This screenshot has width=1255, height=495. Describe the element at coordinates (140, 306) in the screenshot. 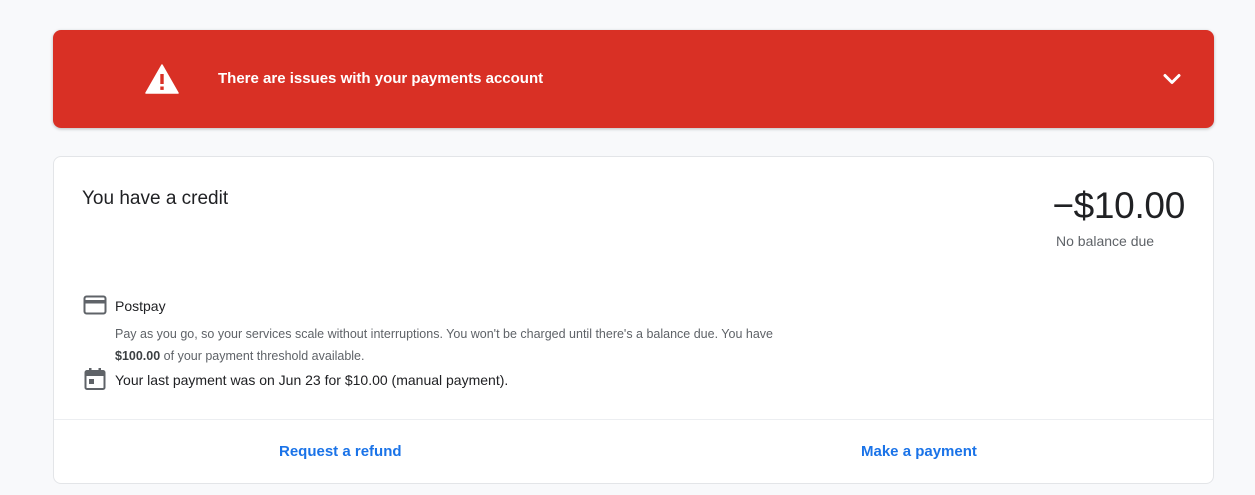

I see `payment-type-label: Postpay` at that location.